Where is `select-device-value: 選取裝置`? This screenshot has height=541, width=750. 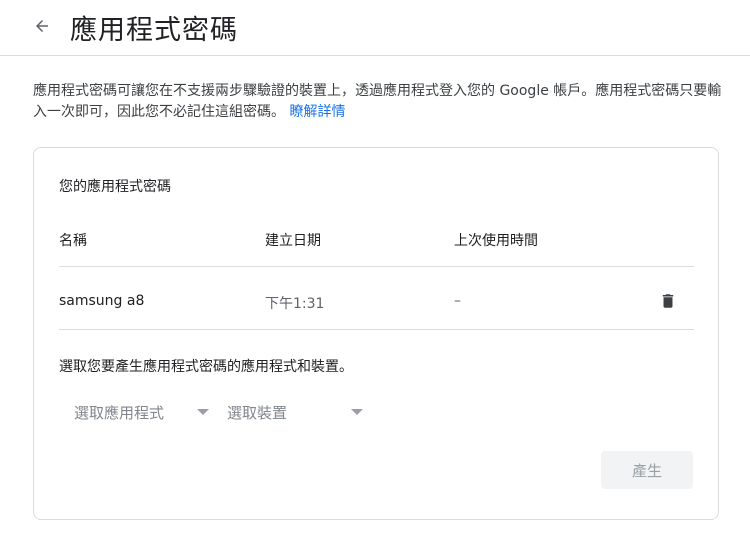 select-device-value: 選取裝置 is located at coordinates (257, 412).